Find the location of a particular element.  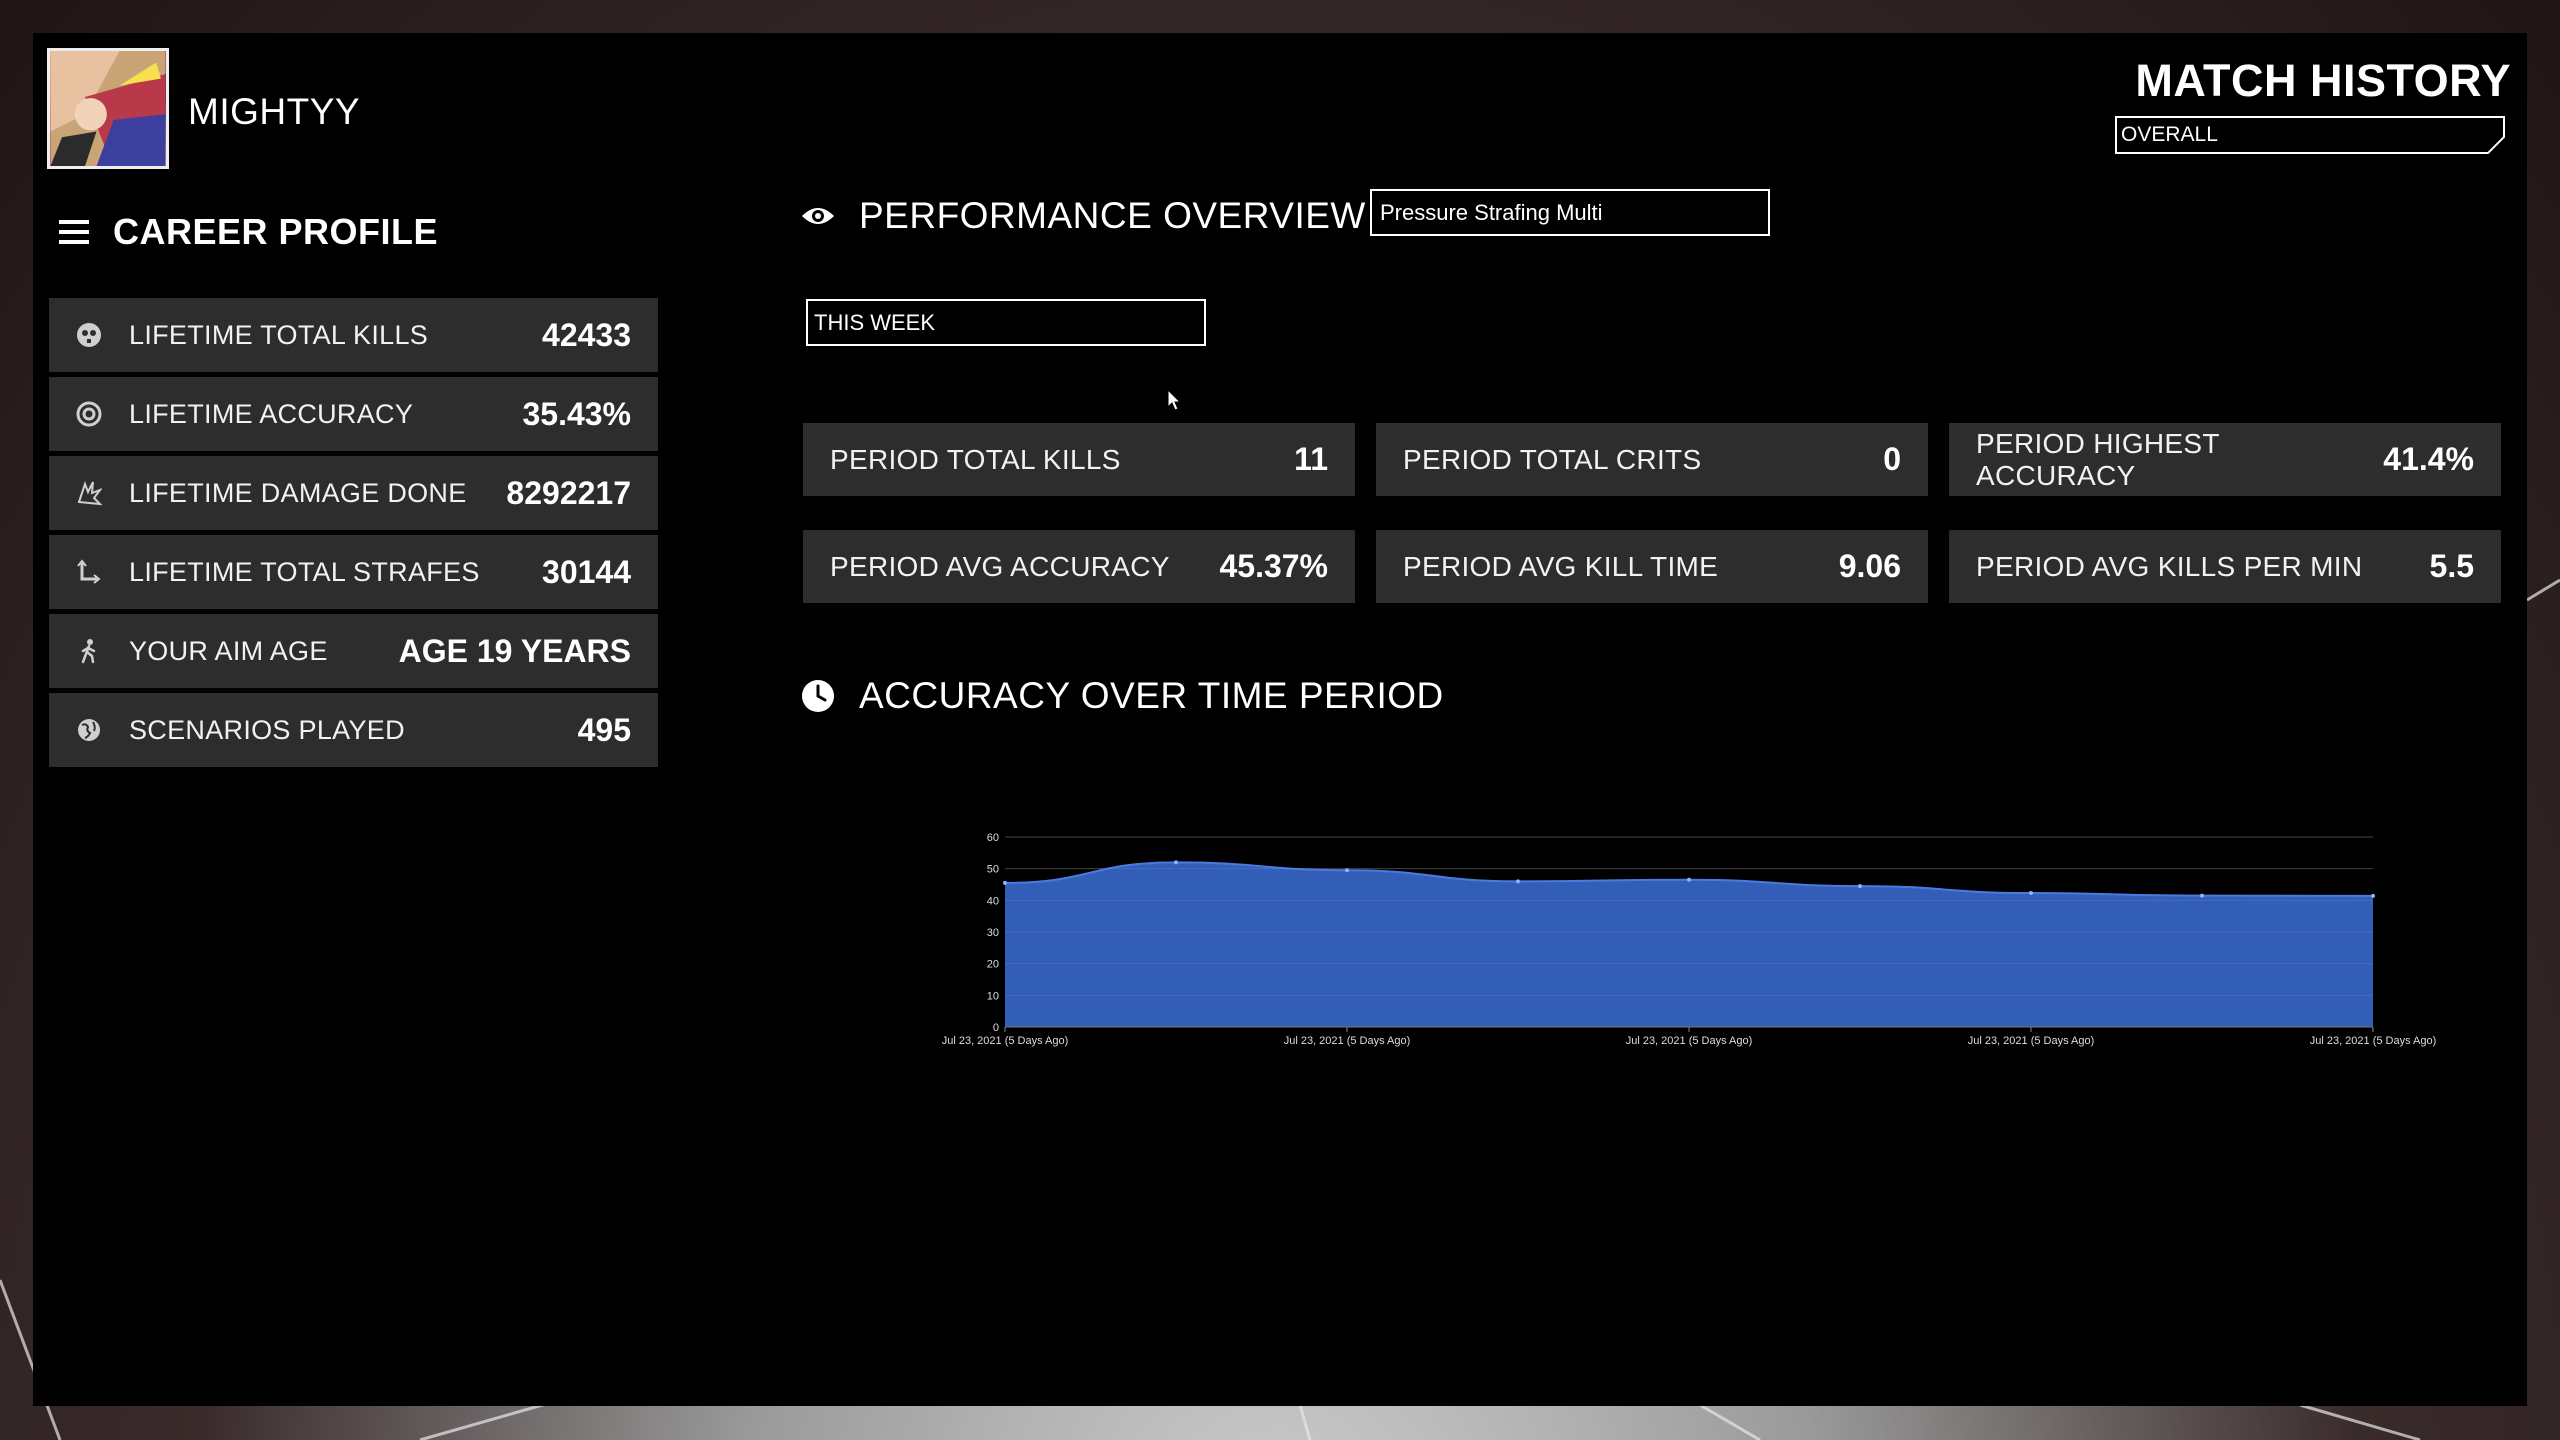

career-stat-label: LIFETIME ACCURACY is located at coordinates (271, 413).